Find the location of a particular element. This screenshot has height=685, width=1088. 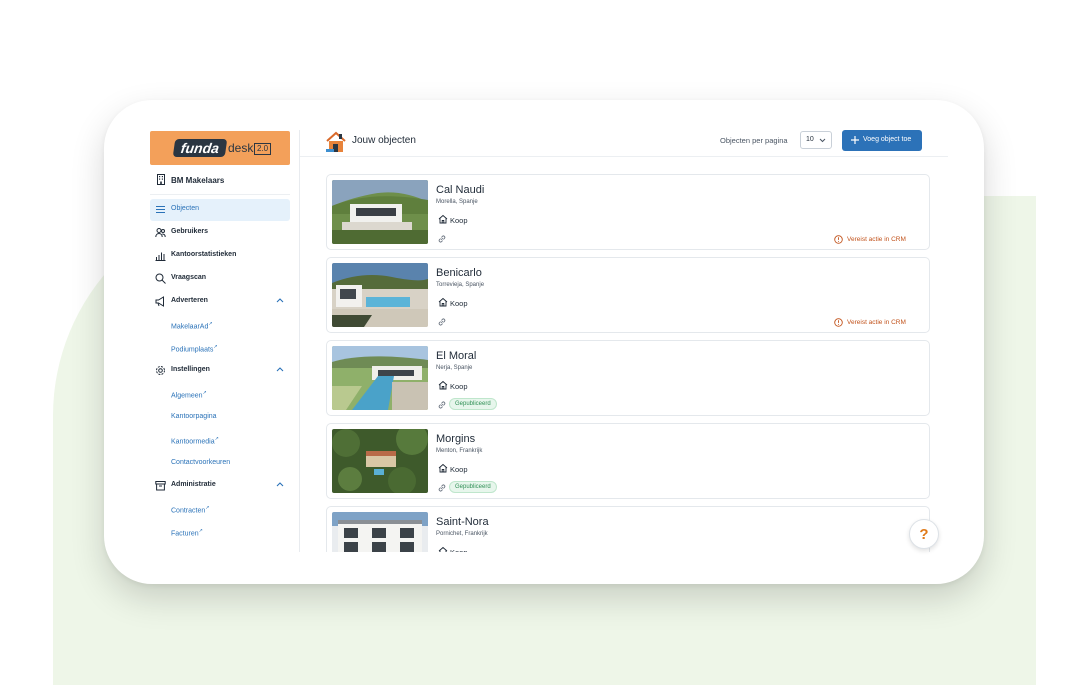

sidebar-subitem-kantoormedia: Kantoormedia↗ is located at coordinates (195, 440).